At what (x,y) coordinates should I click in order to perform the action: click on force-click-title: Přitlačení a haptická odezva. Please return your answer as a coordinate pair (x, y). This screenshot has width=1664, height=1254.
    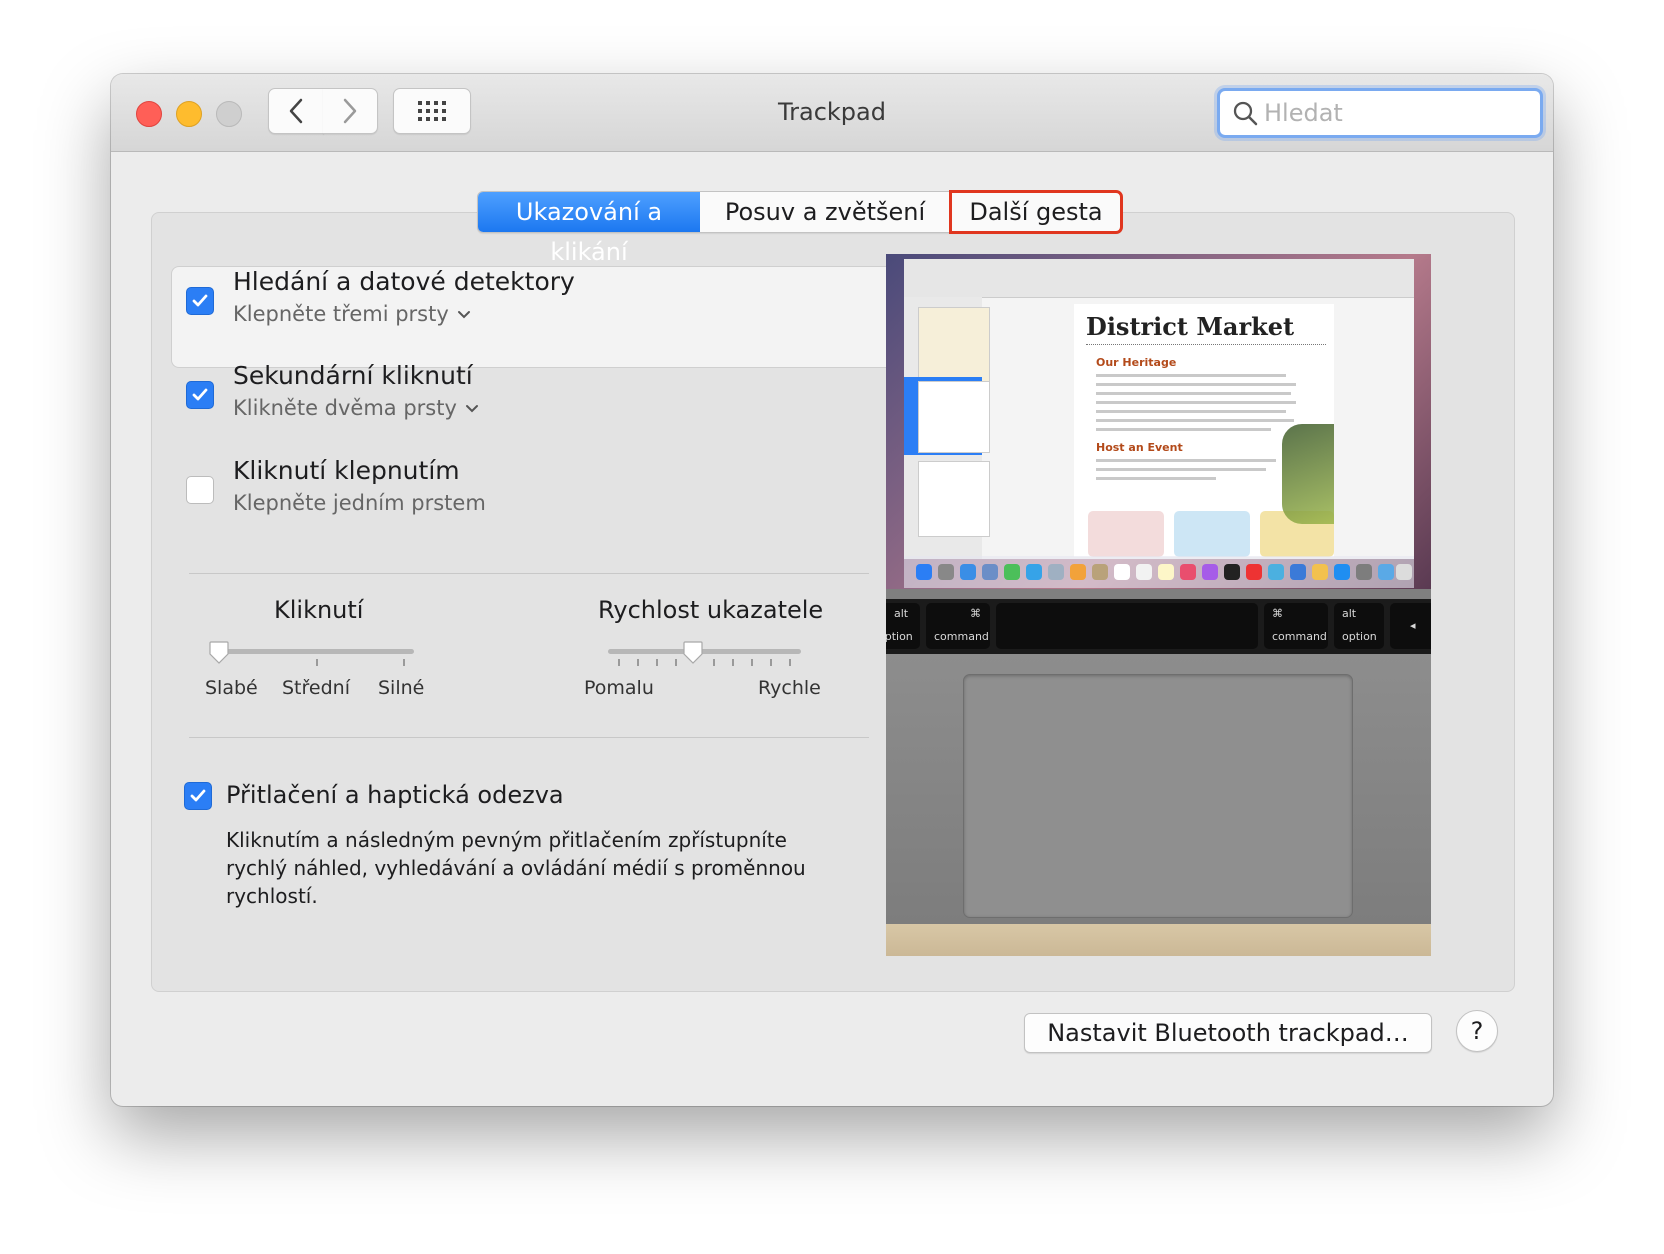
    Looking at the image, I should click on (395, 795).